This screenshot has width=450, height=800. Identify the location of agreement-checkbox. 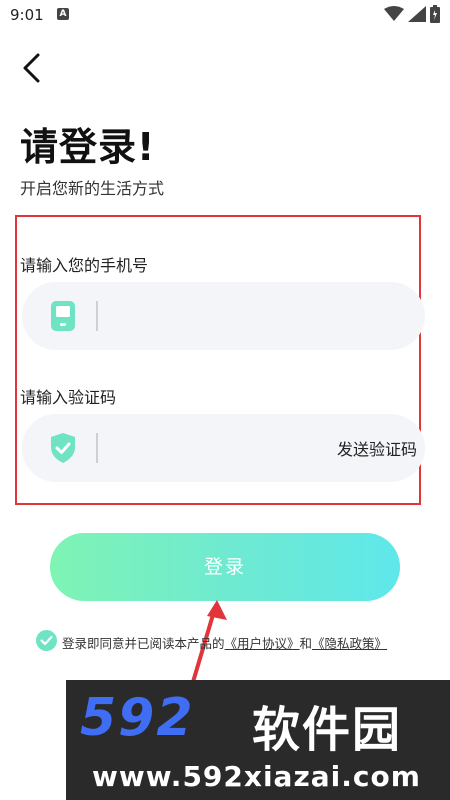
(46, 642).